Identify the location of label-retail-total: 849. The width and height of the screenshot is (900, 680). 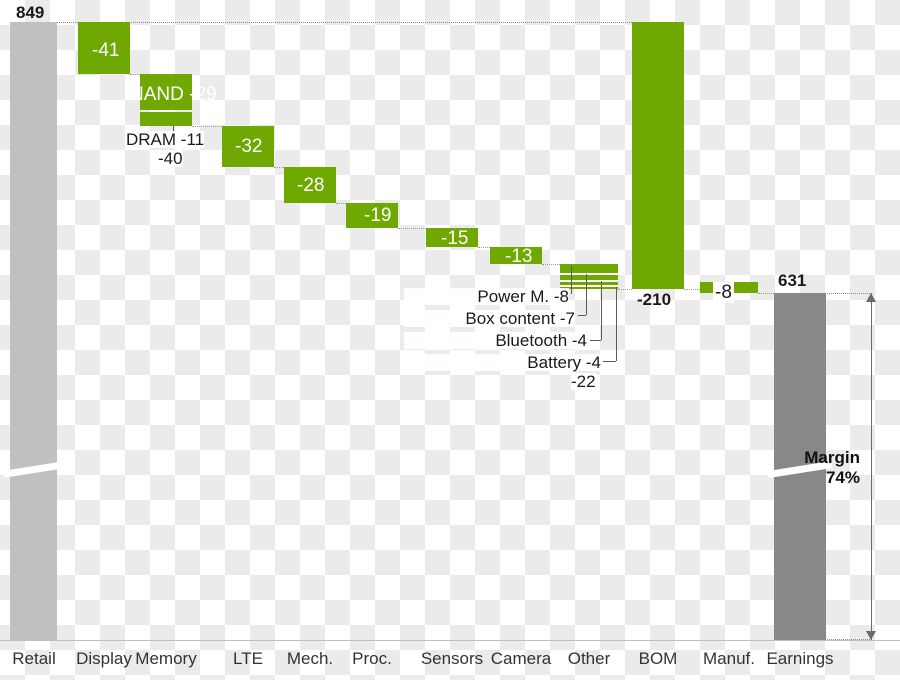
(30, 12).